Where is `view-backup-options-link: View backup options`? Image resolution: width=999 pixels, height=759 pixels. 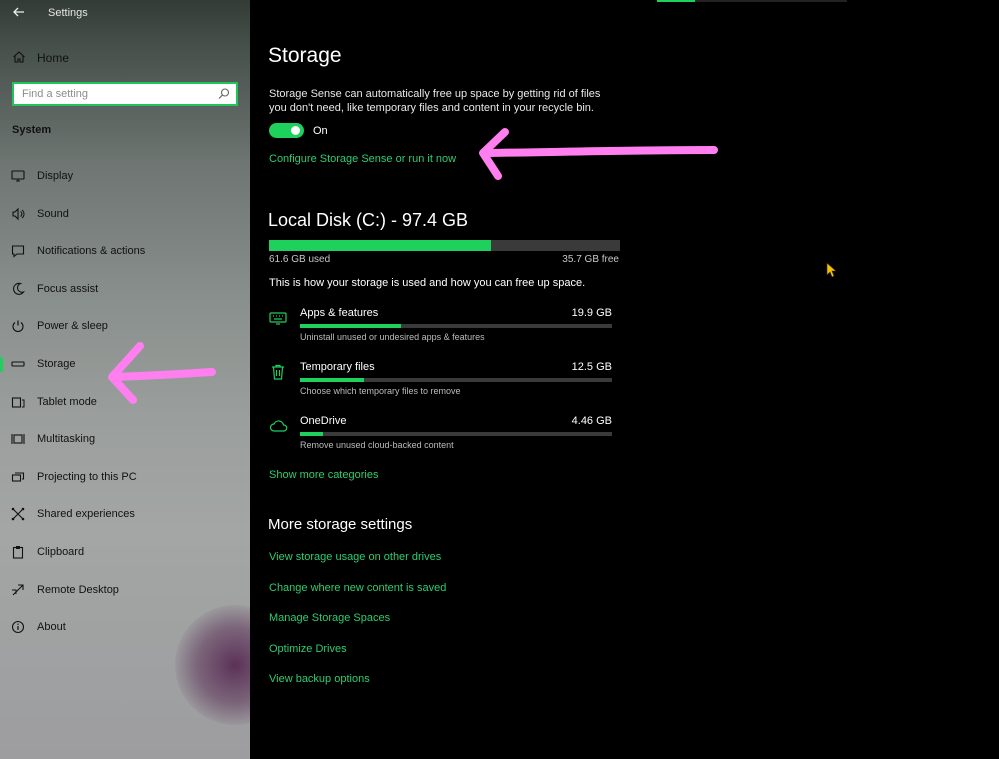 view-backup-options-link: View backup options is located at coordinates (319, 679).